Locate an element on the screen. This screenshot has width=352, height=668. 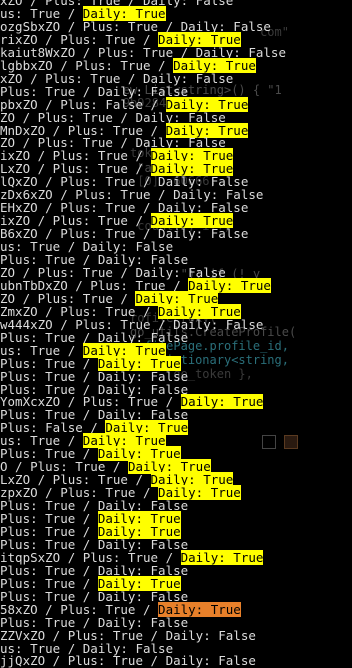
console-line: jjQxZO / Plus: True / Daily: False is located at coordinates (128, 660).